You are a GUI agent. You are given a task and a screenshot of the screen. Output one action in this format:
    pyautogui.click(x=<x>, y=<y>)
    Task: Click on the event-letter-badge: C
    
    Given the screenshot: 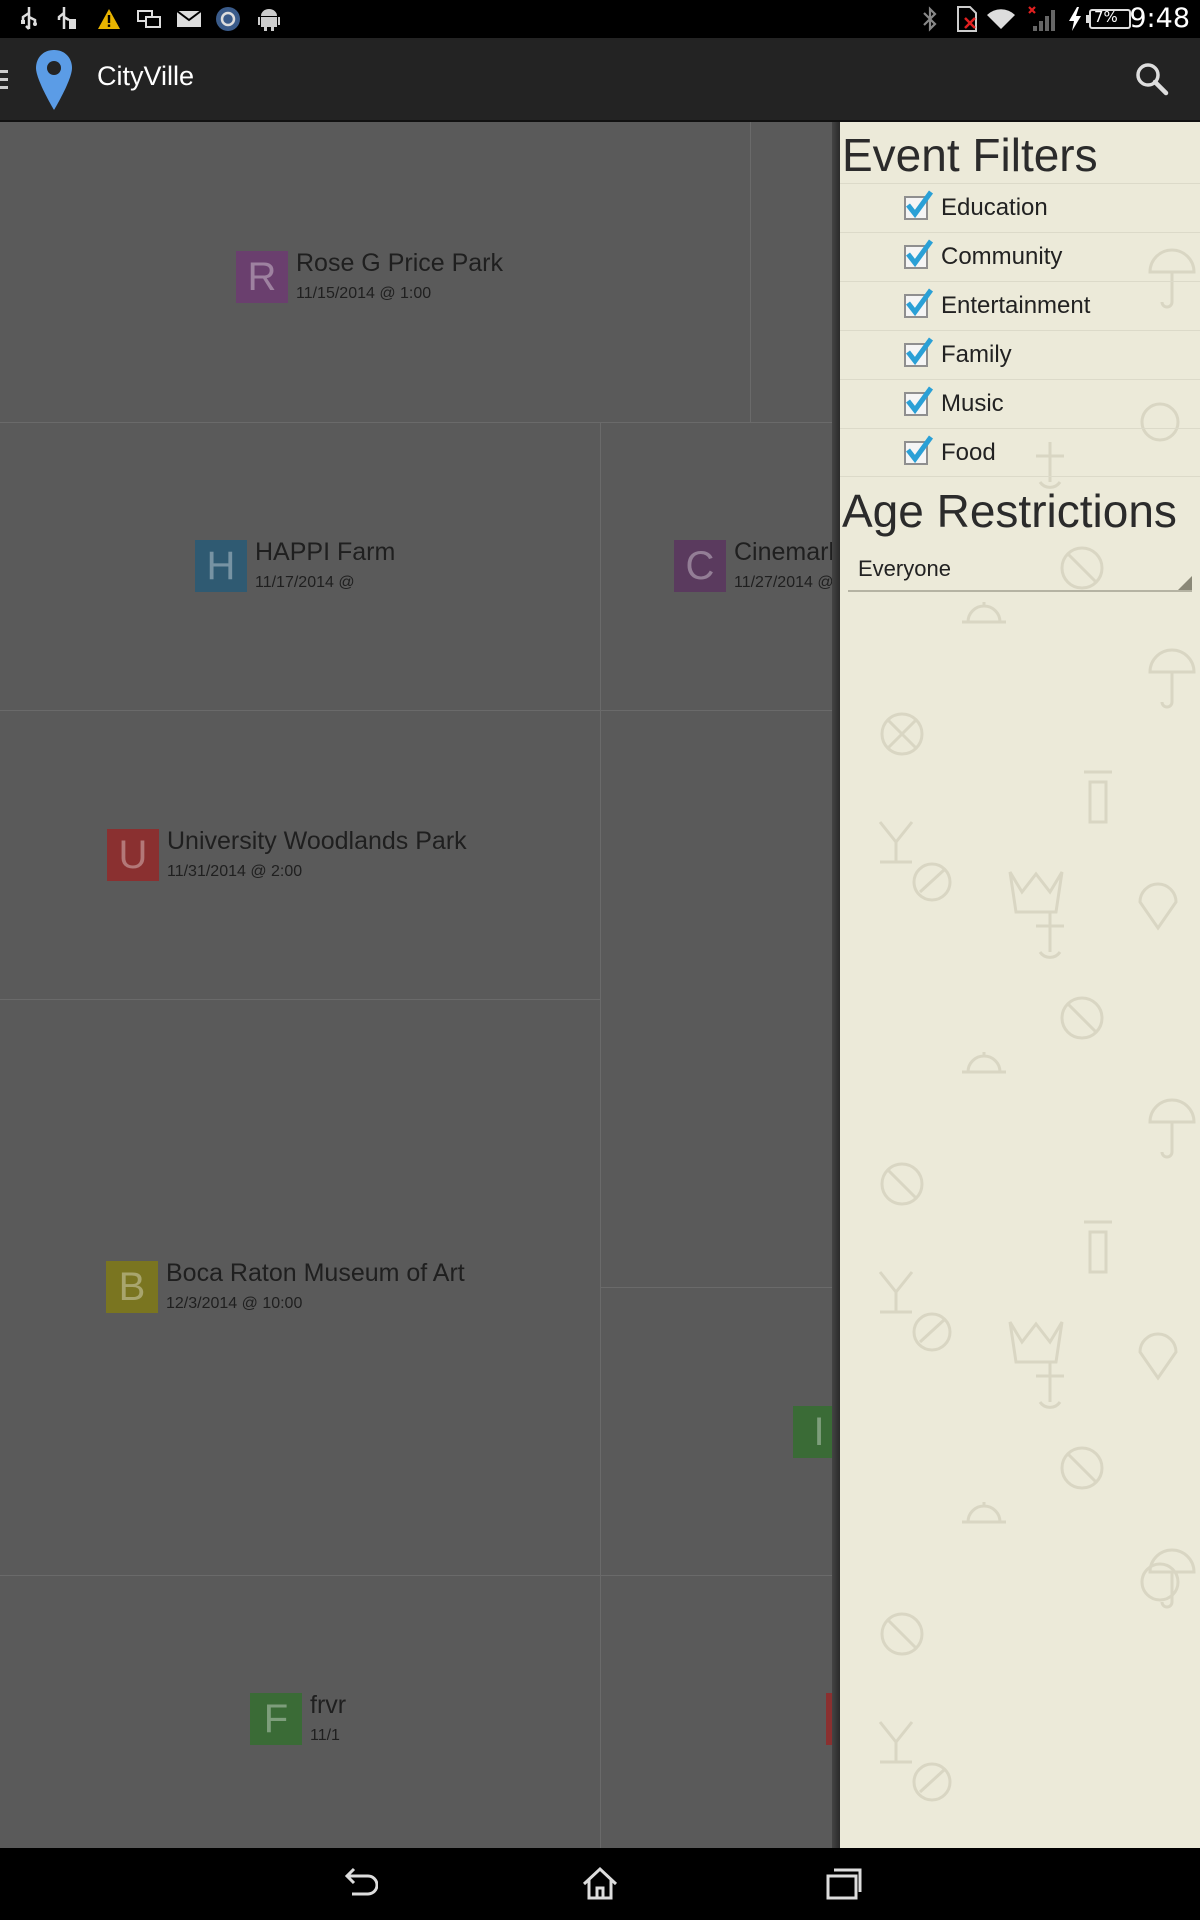 What is the action you would take?
    pyautogui.click(x=700, y=566)
    